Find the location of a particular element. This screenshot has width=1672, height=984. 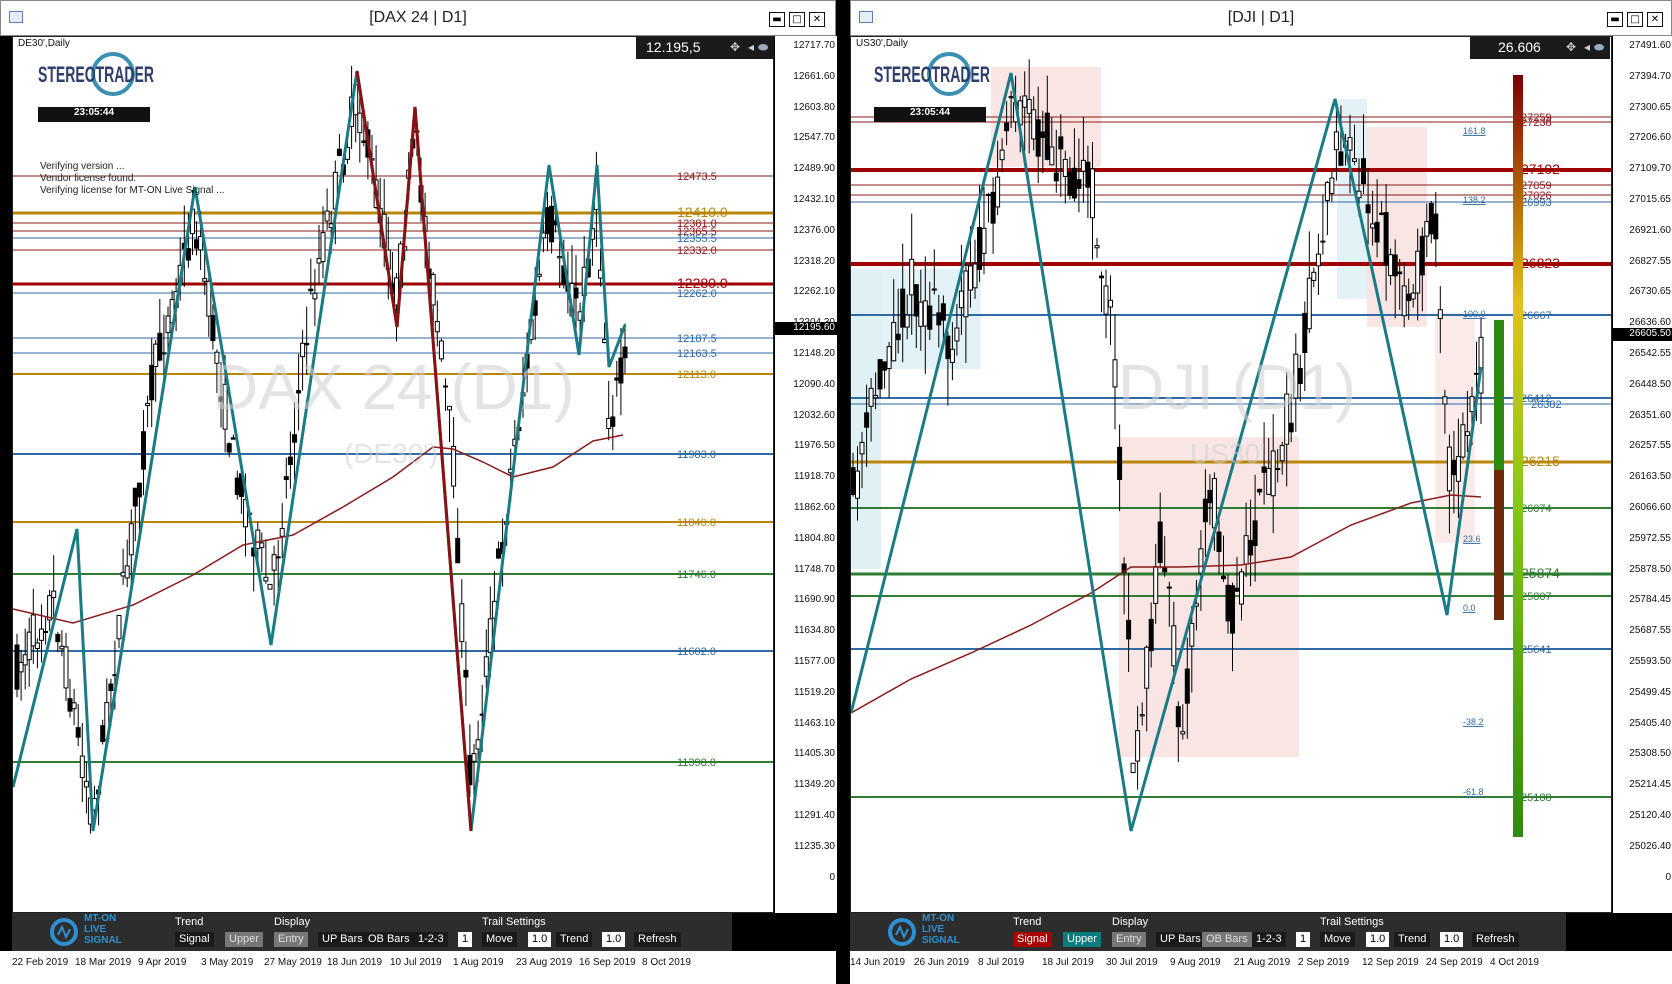

dax-price-box: 12.195,5 ✥ ◂ ⬬ is located at coordinates (705, 48).